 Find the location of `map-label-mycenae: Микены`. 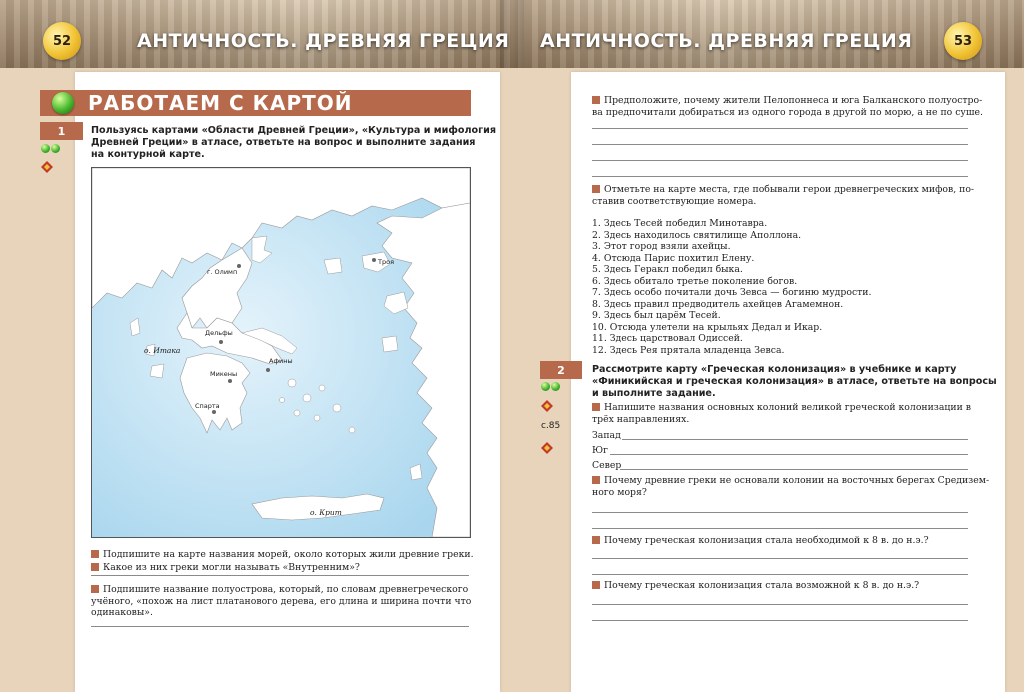

map-label-mycenae: Микены is located at coordinates (224, 374).